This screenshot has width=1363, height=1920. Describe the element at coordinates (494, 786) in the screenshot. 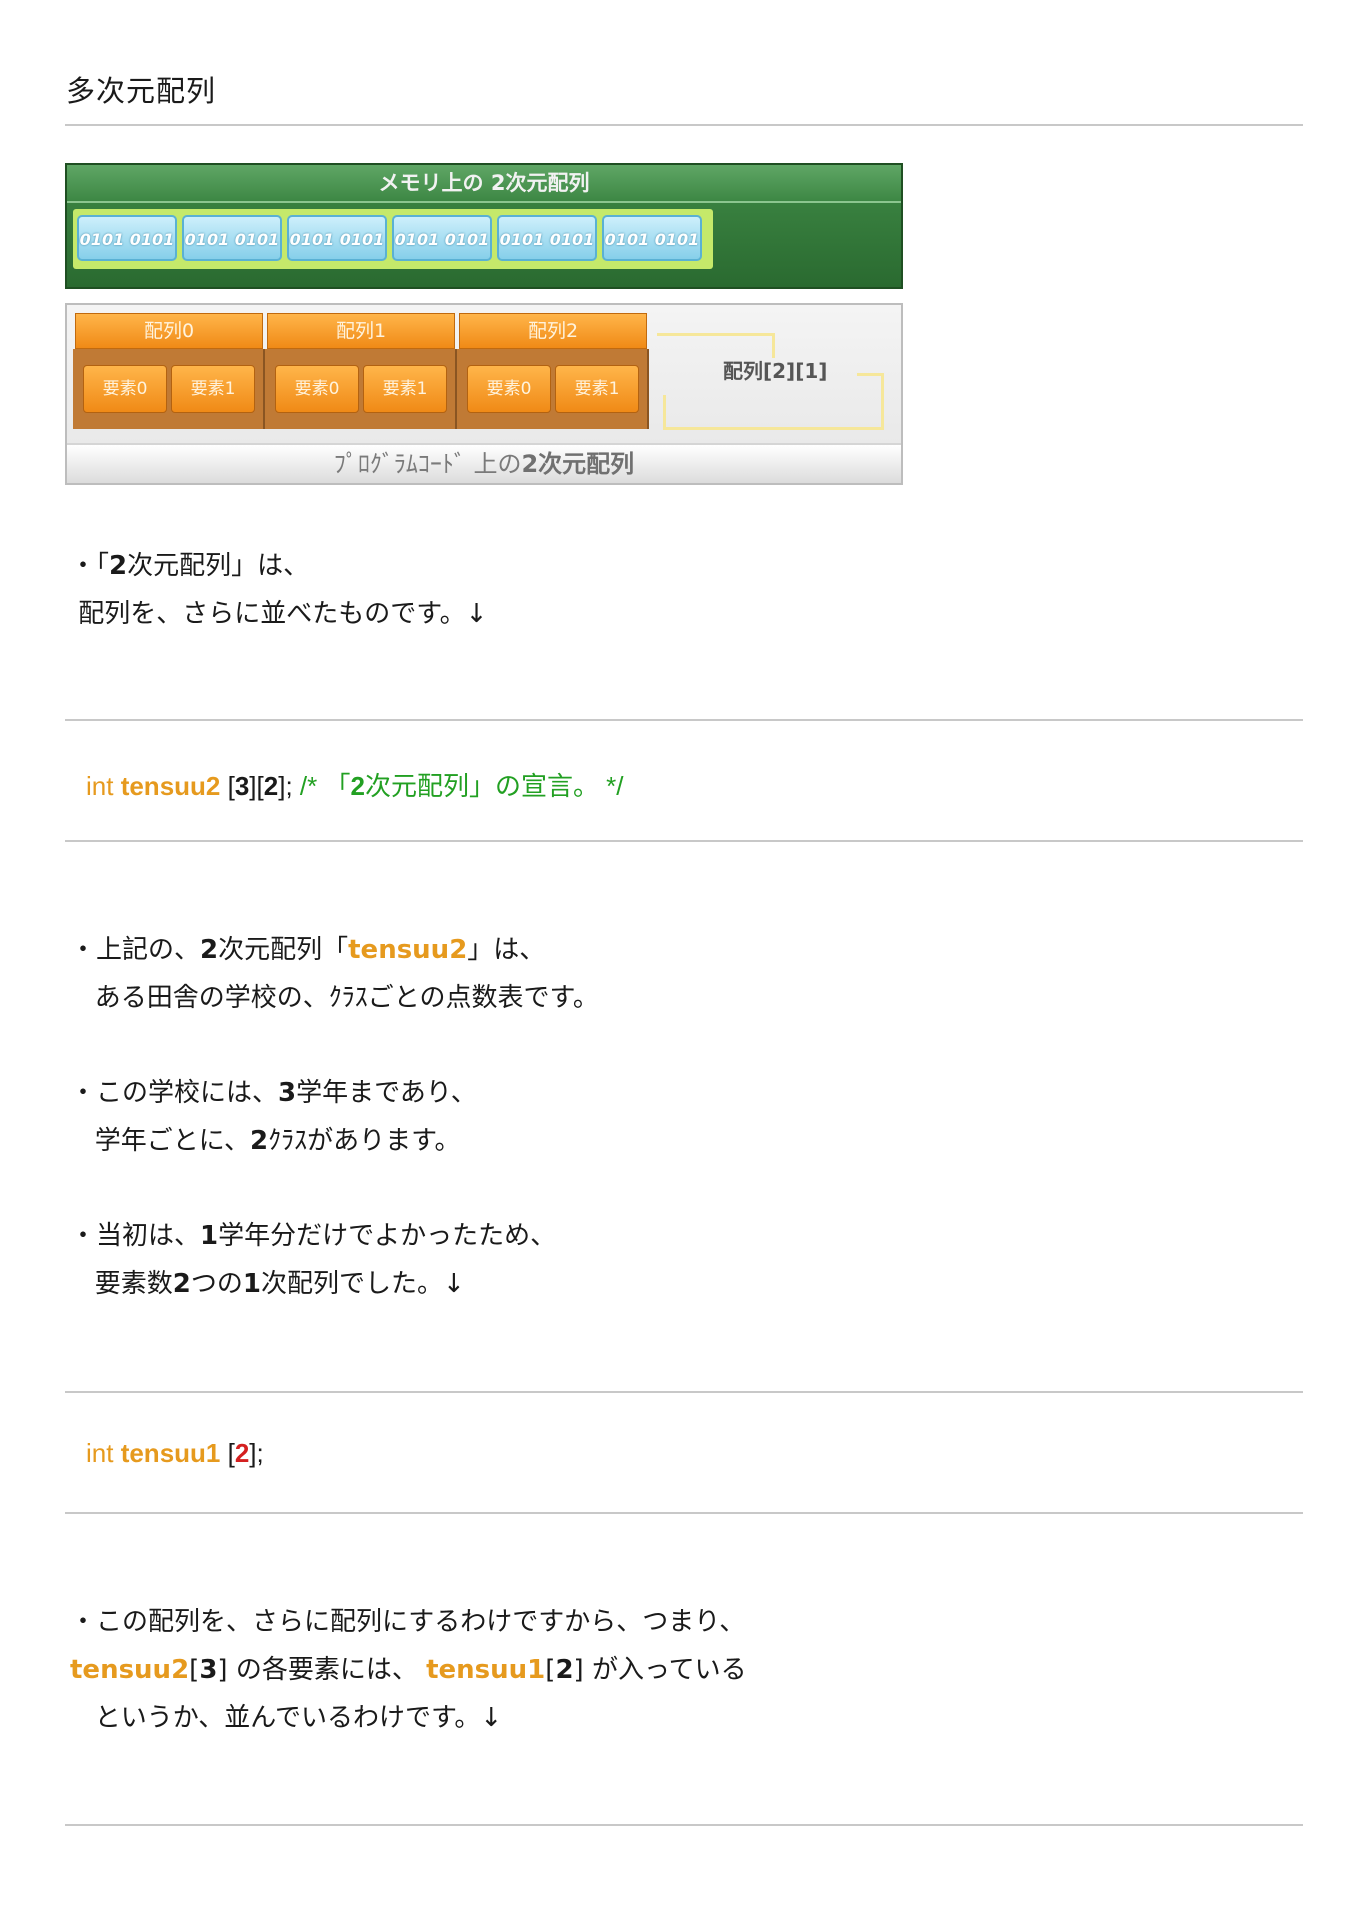

I see `text: 次元配列」の宣言。 */` at that location.